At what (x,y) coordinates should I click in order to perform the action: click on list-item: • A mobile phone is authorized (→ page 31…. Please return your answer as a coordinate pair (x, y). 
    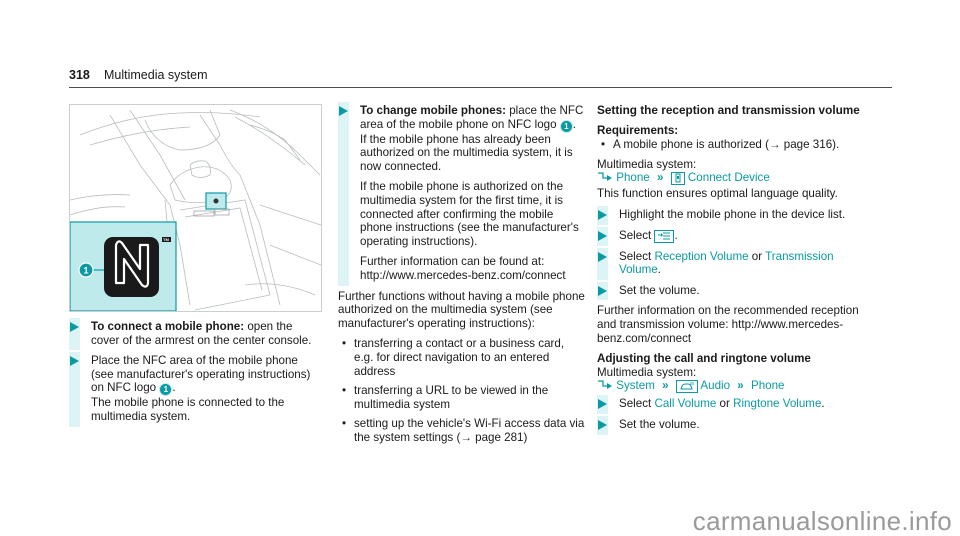
    Looking at the image, I should click on (720, 145).